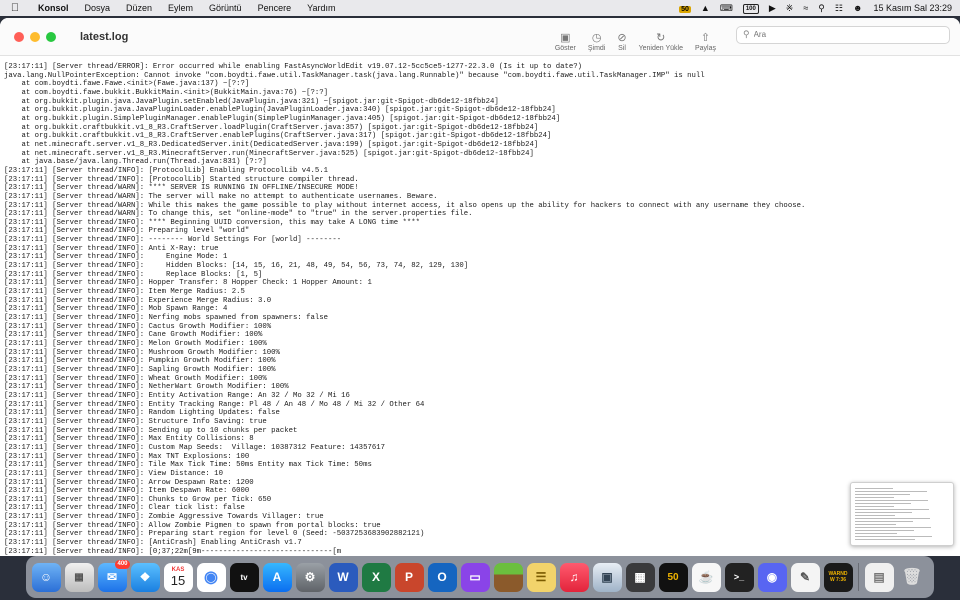 The height and width of the screenshot is (600, 960). Describe the element at coordinates (244, 577) in the screenshot. I see `apple-tv-icon: tv` at that location.